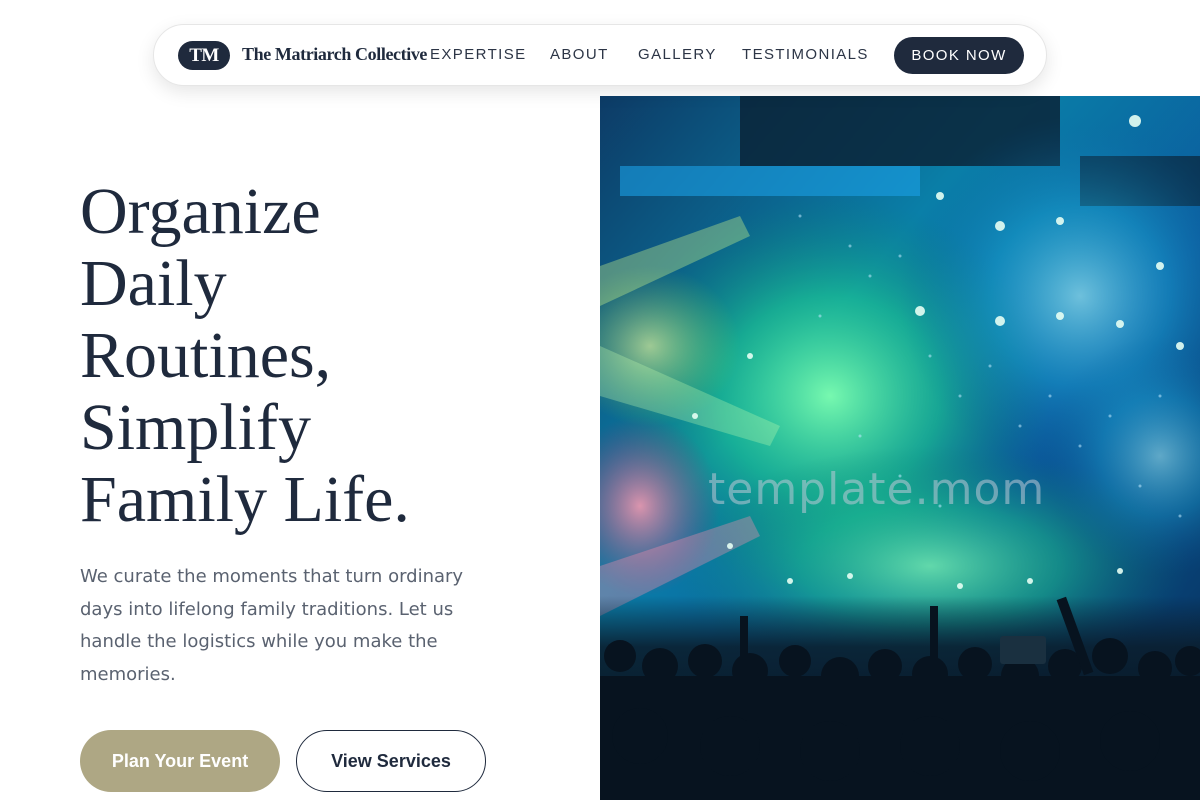  Describe the element at coordinates (391, 761) in the screenshot. I see `view-services-button: View Services` at that location.